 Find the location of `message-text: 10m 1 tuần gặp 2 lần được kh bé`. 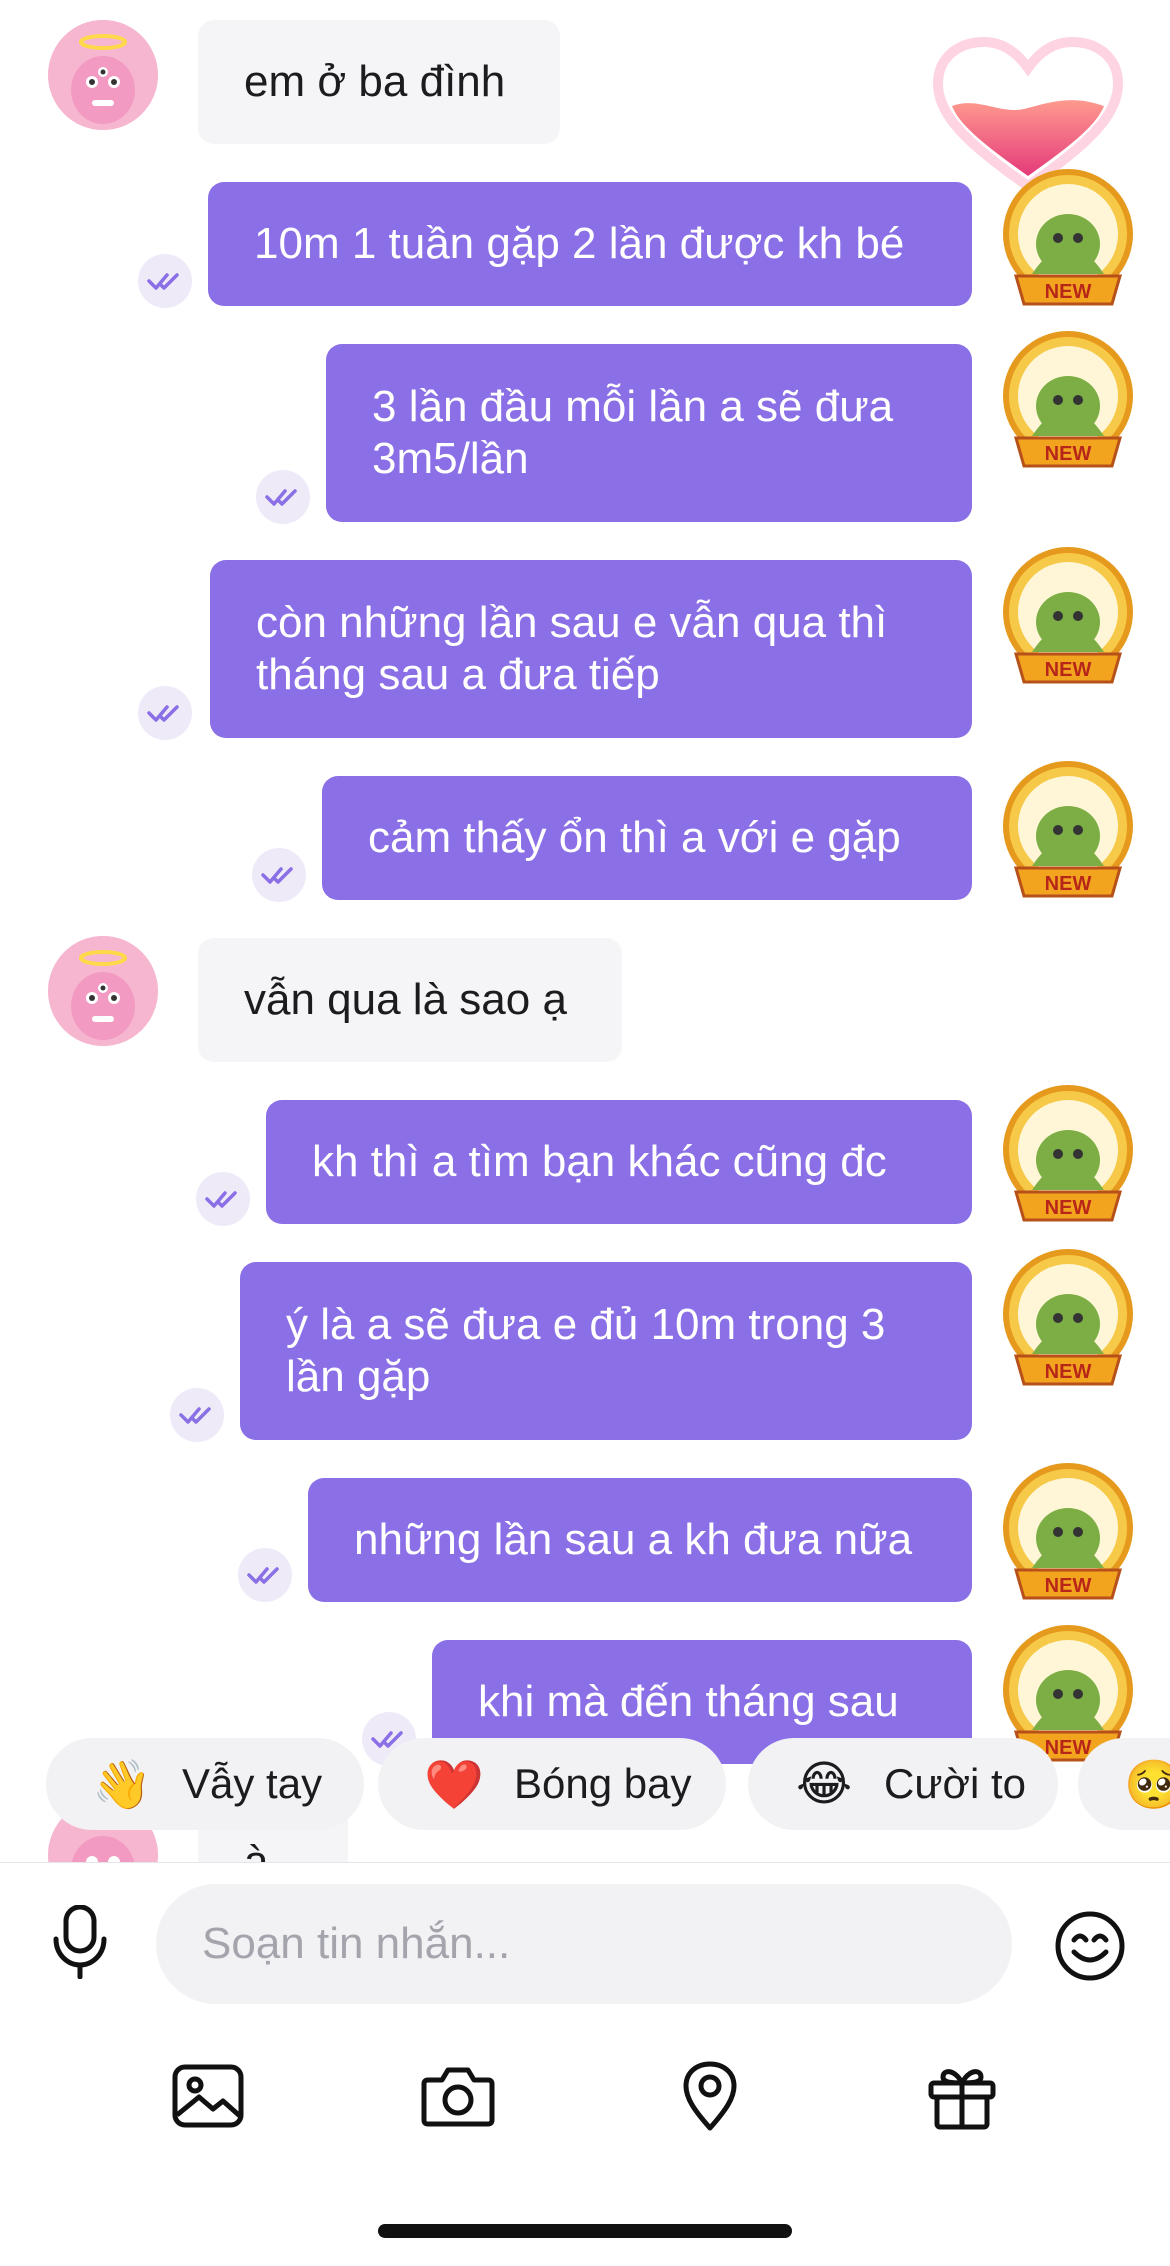

message-text: 10m 1 tuần gặp 2 lần được kh bé is located at coordinates (579, 243).